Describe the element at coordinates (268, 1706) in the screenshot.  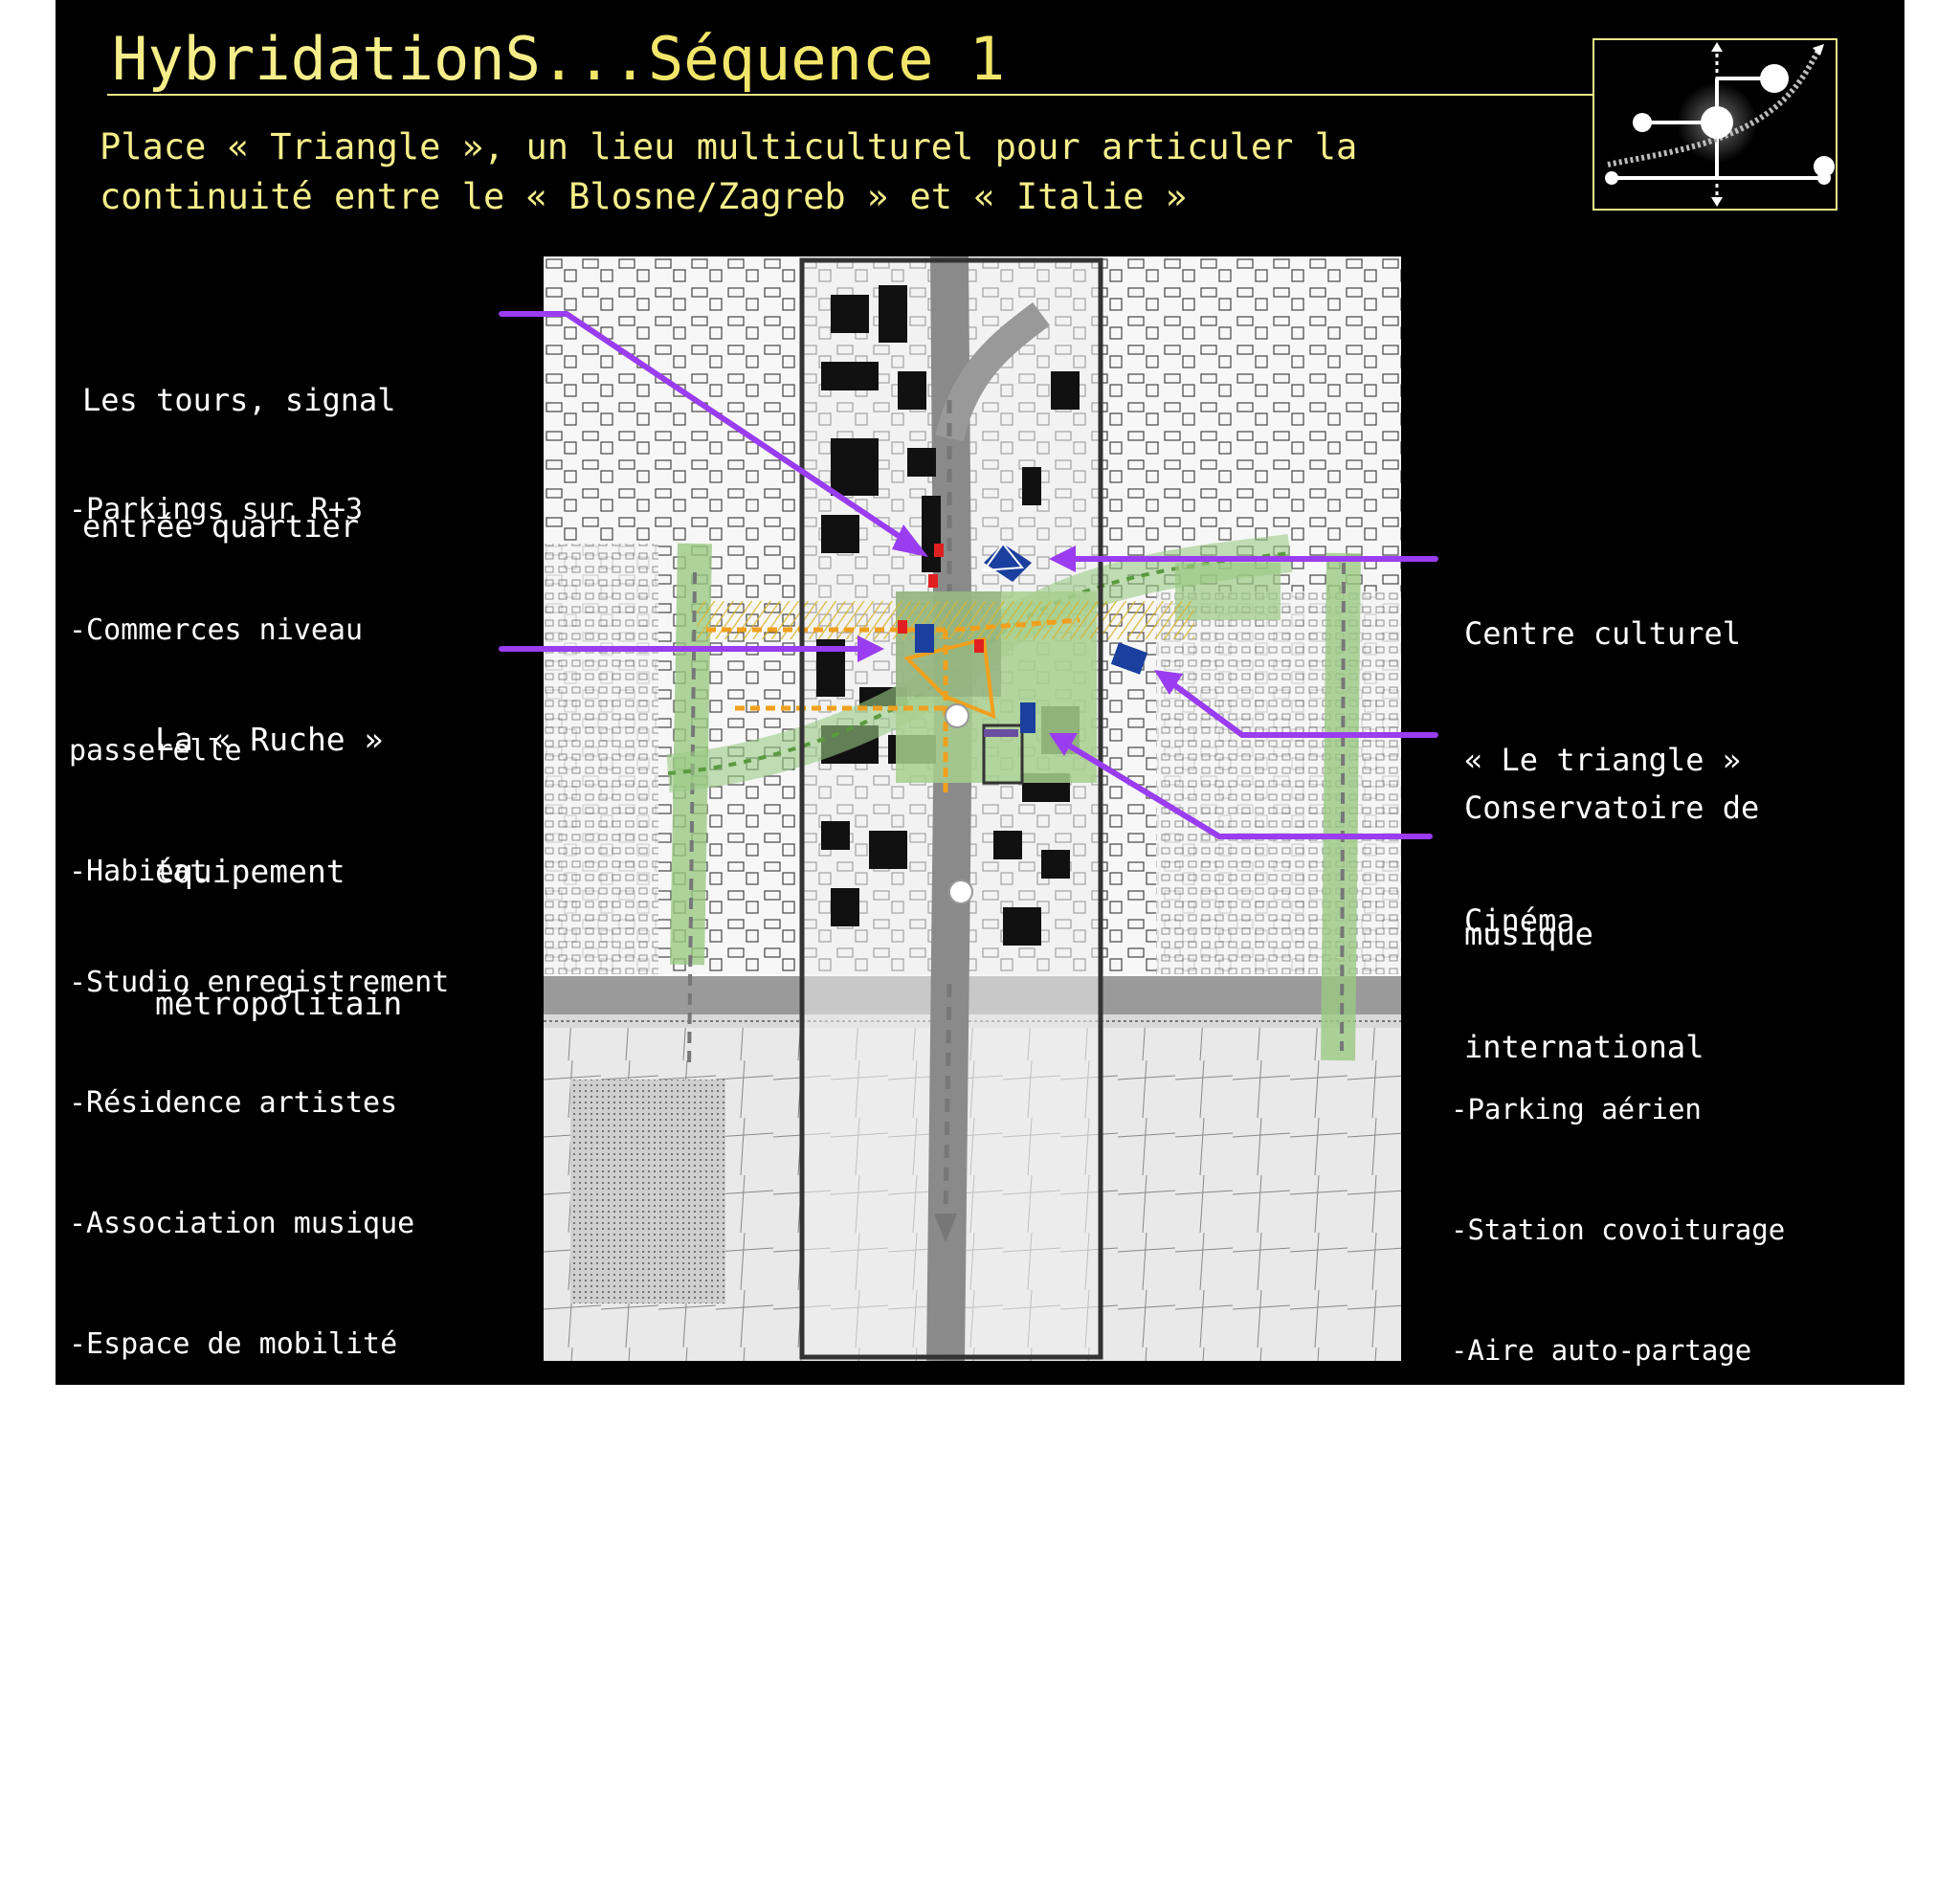
I see `list-item: rap et musique du monde` at that location.